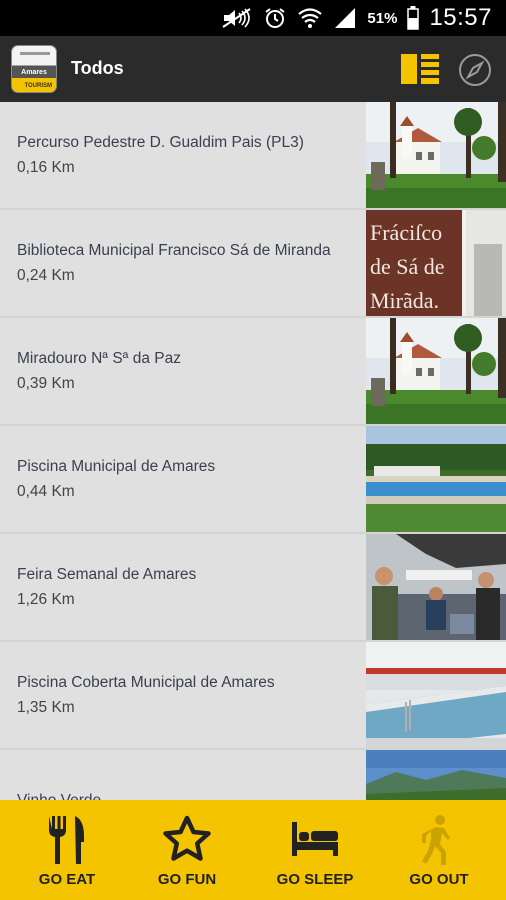 Image resolution: width=506 pixels, height=900 pixels. I want to click on bottom-nav: GO EAT GO FUN GO SLEEP GO OUT, so click(253, 850).